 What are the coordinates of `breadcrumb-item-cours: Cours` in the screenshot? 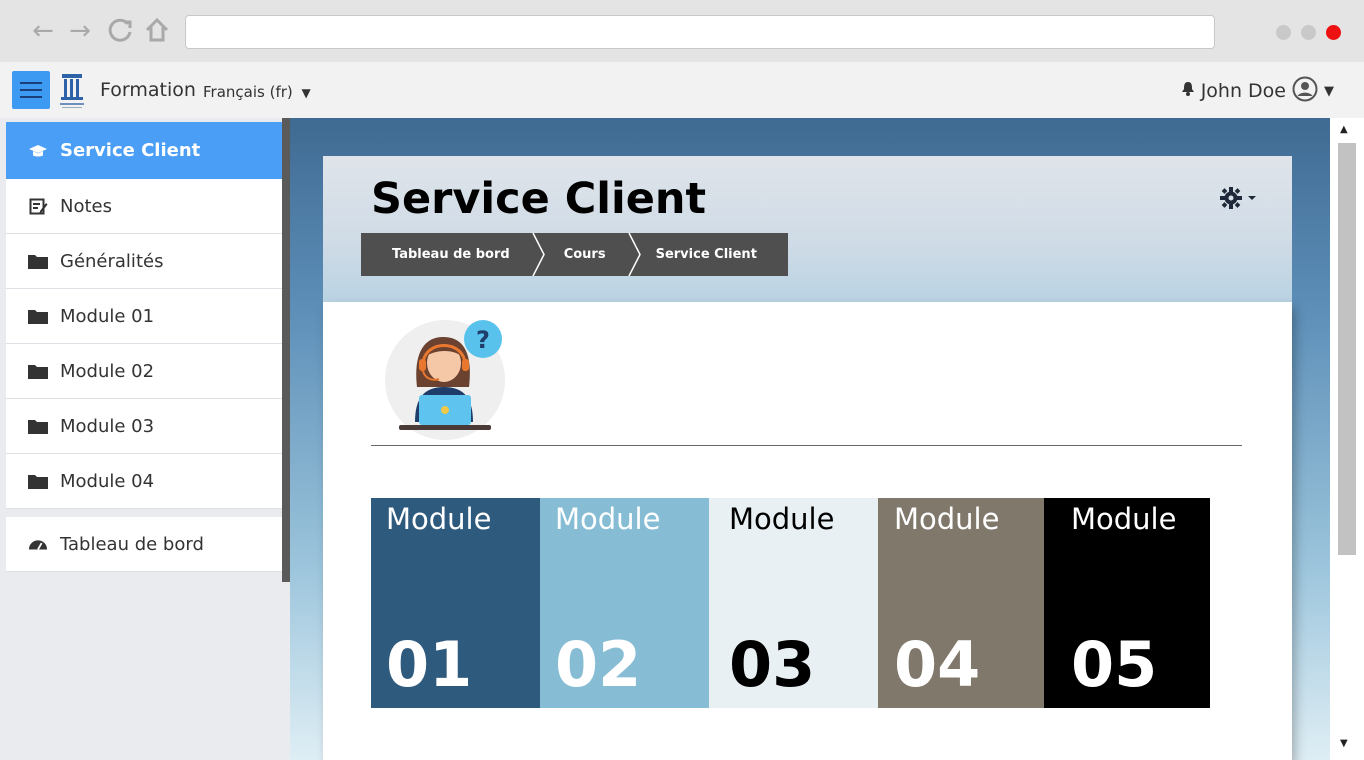 It's located at (587, 254).